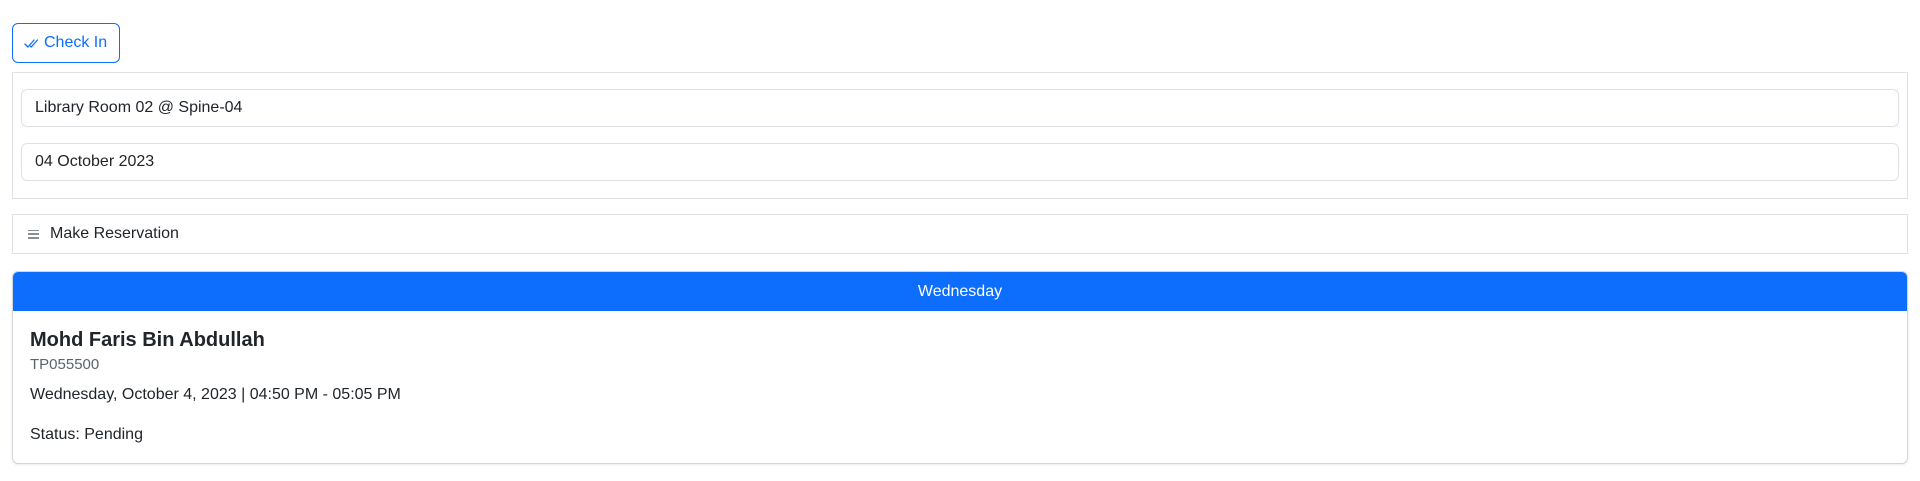 This screenshot has width=1920, height=481. What do you see at coordinates (960, 108) in the screenshot?
I see `room-select: Library Room 02 @ Spine-04` at bounding box center [960, 108].